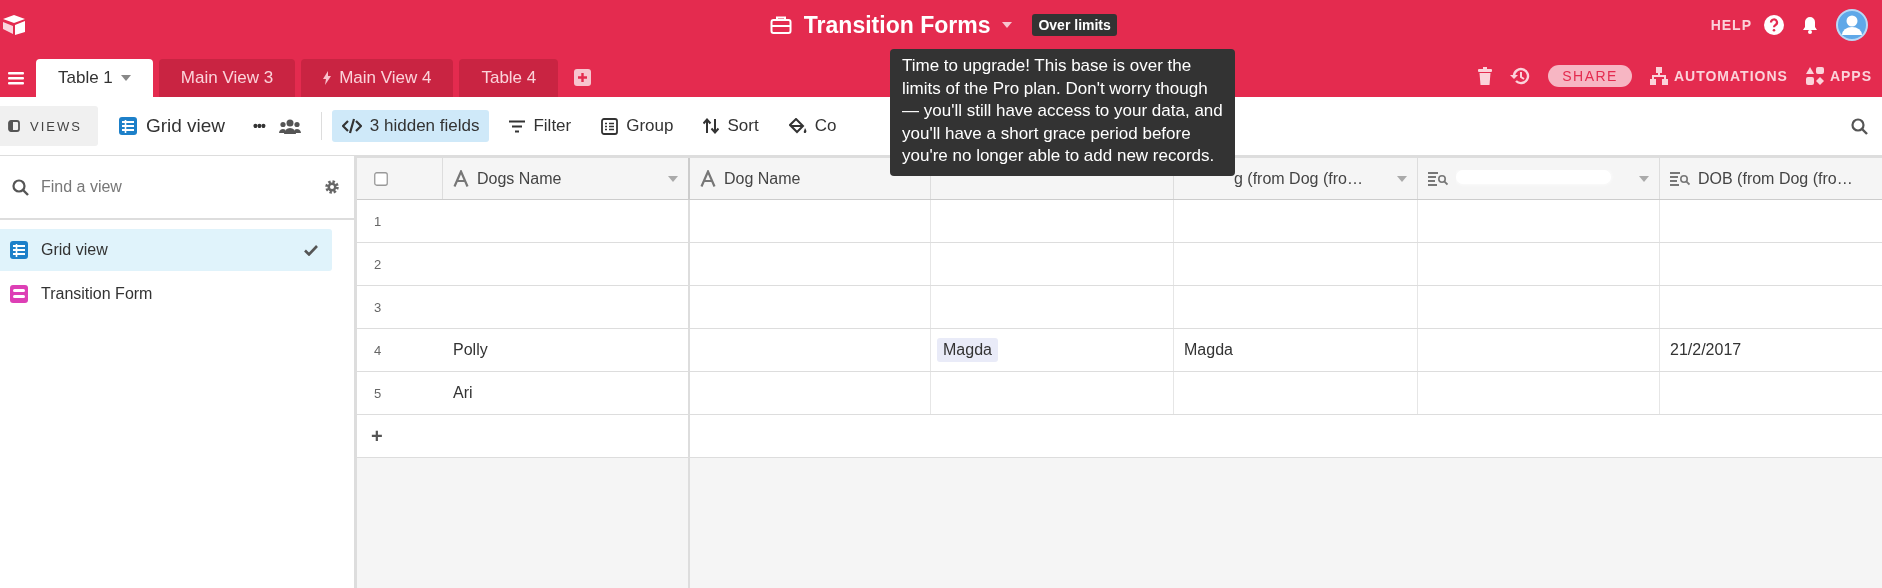  Describe the element at coordinates (381, 178) in the screenshot. I see `select-all-checkbox` at that location.